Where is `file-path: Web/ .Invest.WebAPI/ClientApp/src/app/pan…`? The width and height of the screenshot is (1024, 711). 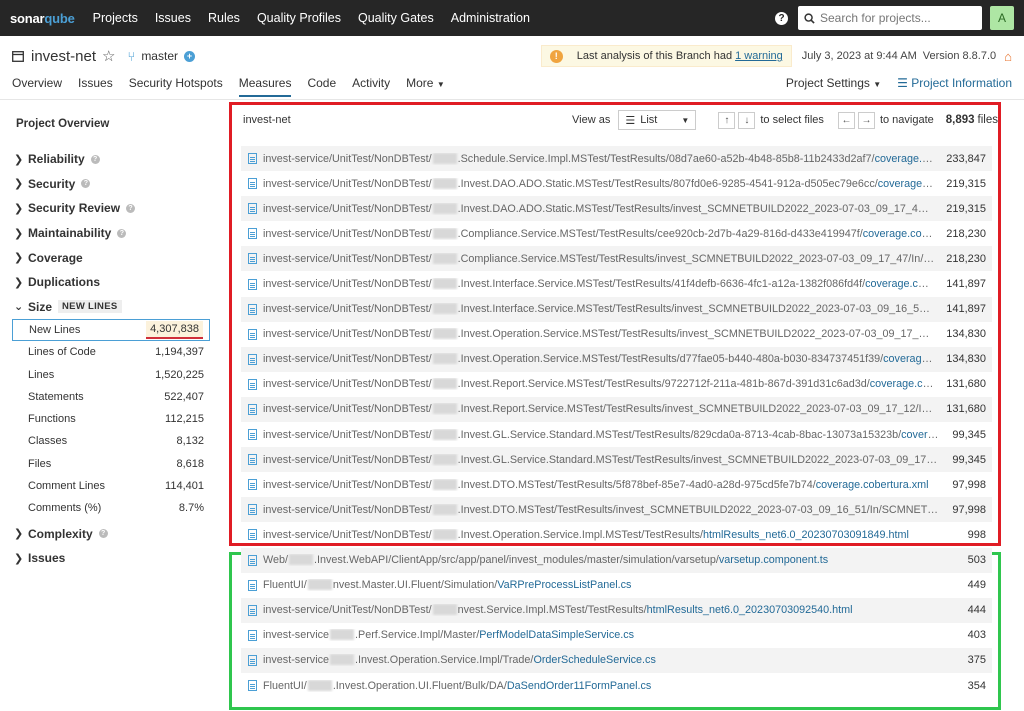
file-path: Web/ .Invest.WebAPI/ClientApp/src/app/pan… is located at coordinates (545, 560).